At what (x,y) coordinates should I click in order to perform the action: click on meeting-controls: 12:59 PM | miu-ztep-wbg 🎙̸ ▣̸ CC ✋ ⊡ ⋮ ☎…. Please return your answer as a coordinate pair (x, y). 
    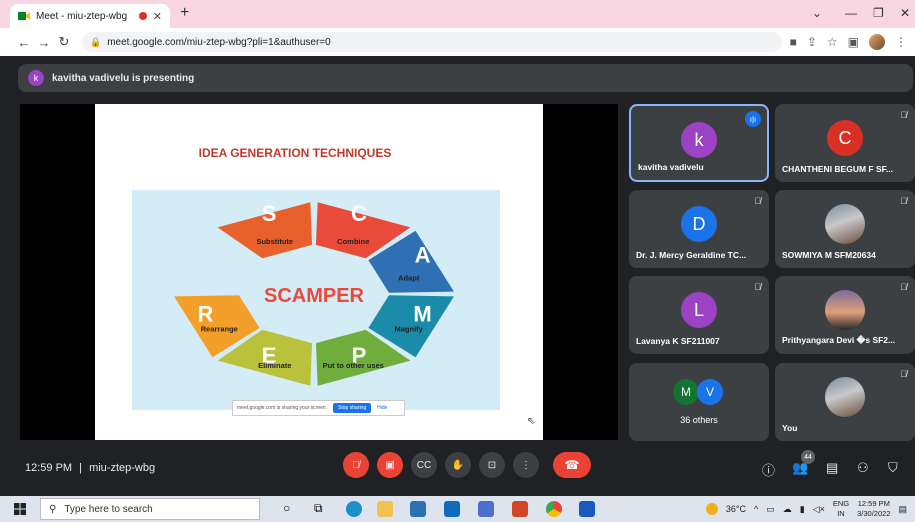
    Looking at the image, I should click on (457, 468).